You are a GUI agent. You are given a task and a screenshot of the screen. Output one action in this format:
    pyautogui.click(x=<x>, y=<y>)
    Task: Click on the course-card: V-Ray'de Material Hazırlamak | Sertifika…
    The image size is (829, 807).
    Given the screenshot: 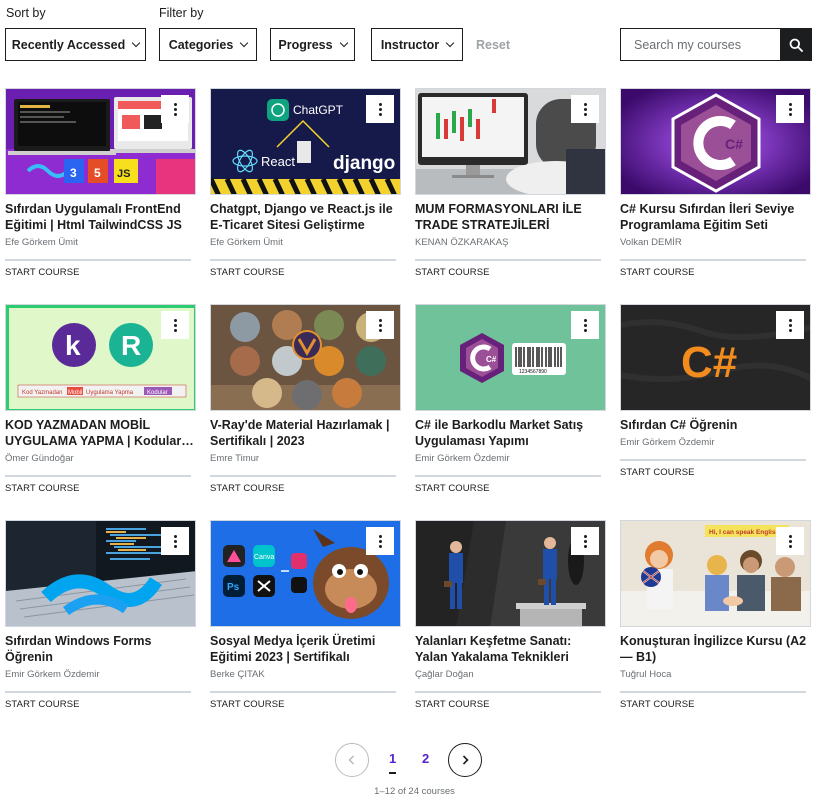 What is the action you would take?
    pyautogui.click(x=305, y=399)
    